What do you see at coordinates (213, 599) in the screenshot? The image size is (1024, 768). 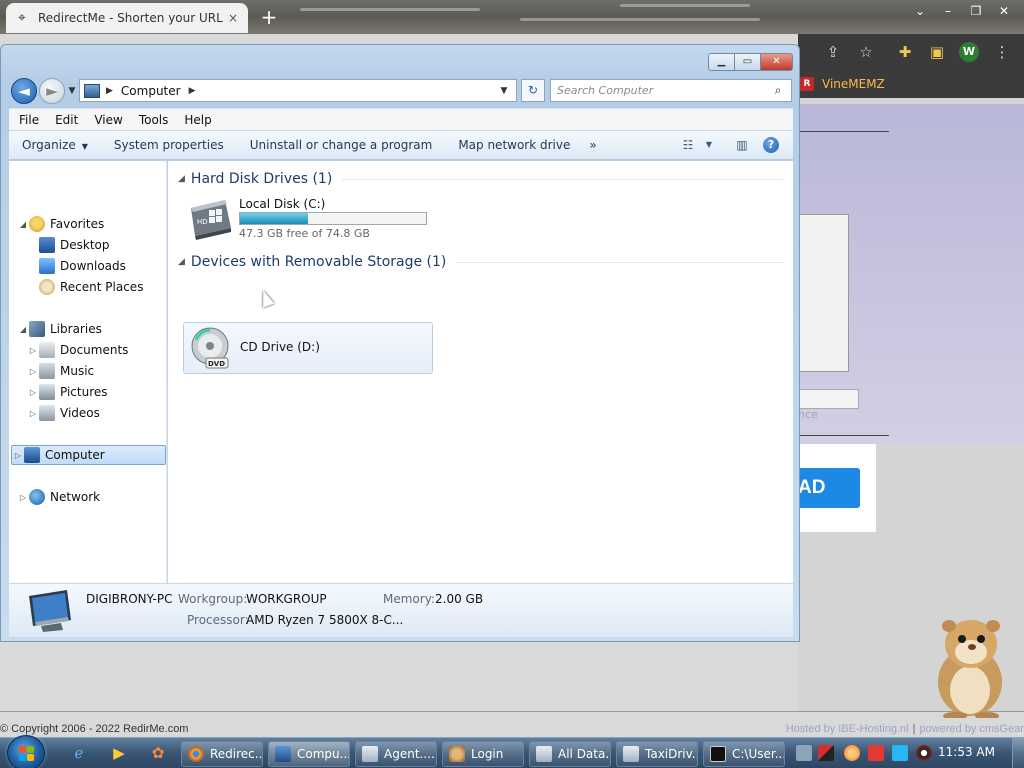 I see `workgroup-label: Workgroup:` at bounding box center [213, 599].